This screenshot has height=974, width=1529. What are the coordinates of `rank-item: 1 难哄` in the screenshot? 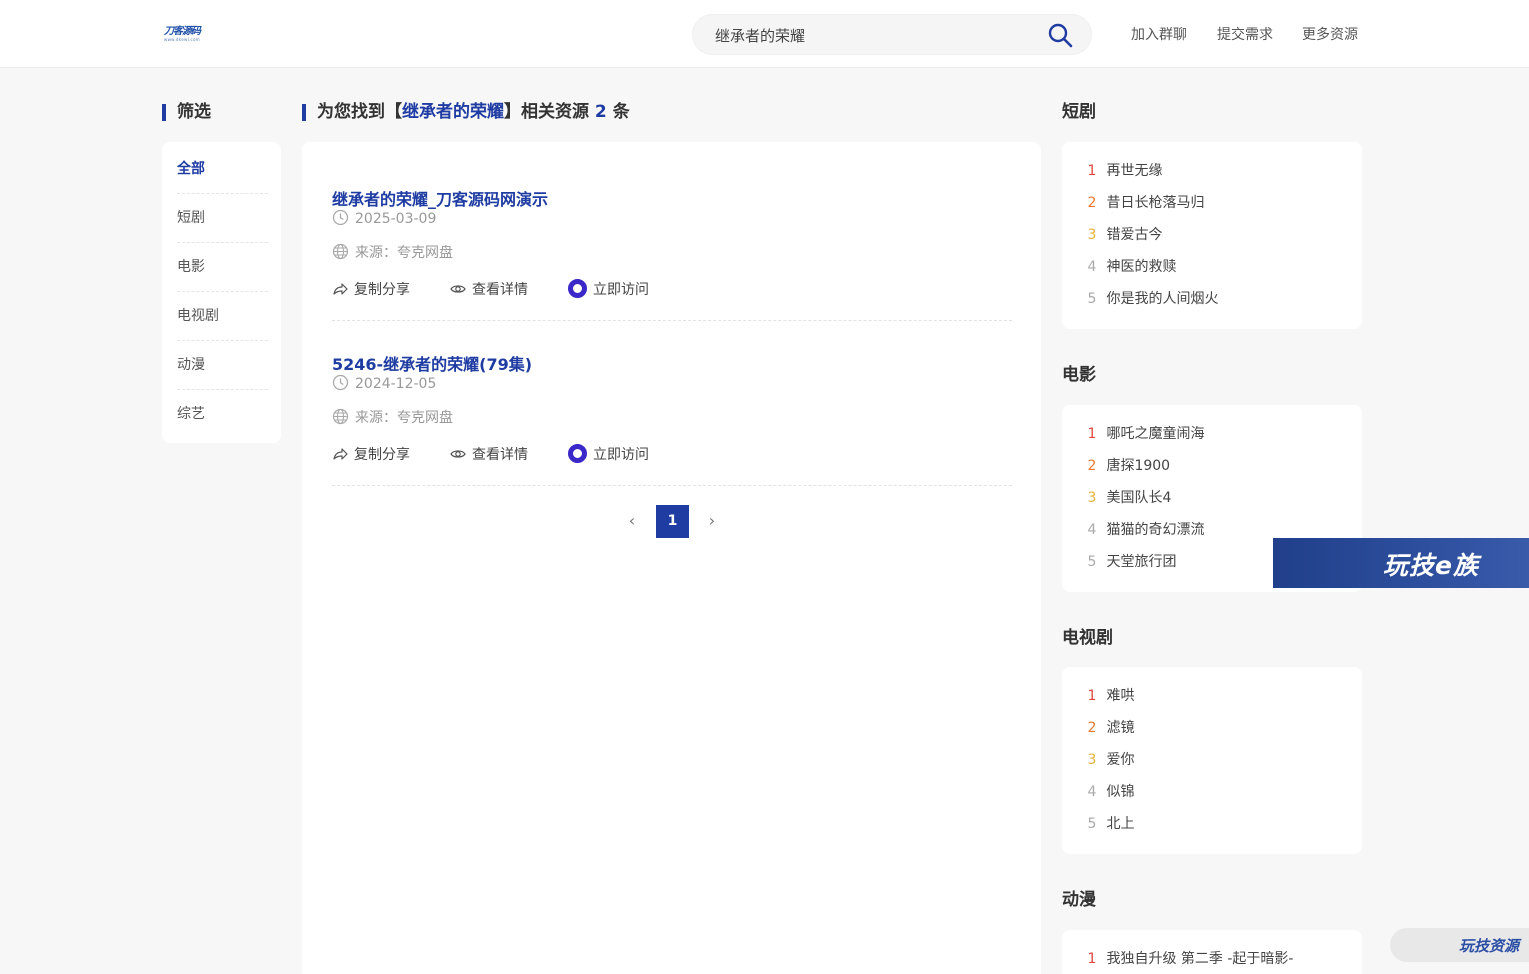 It's located at (1108, 696).